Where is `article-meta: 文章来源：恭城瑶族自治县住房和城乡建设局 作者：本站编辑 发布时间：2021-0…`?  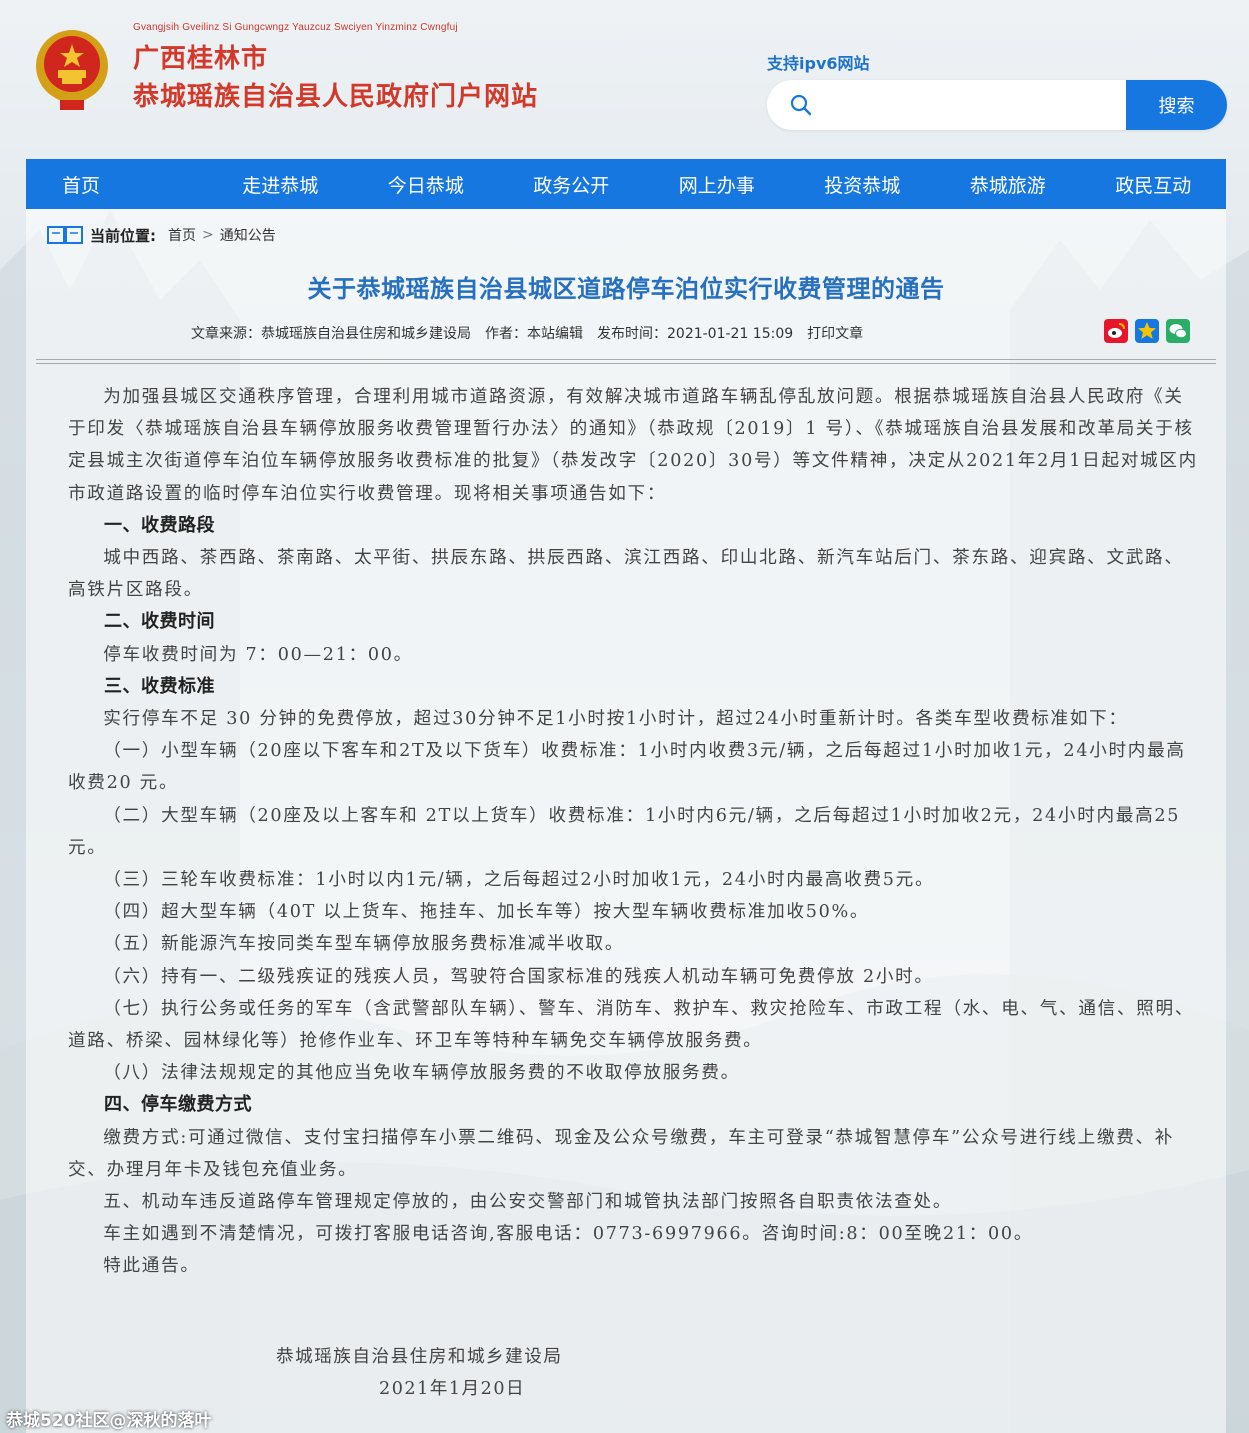 article-meta: 文章来源：恭城瑶族自治县住房和城乡建设局 作者：本站编辑 发布时间：2021-0… is located at coordinates (527, 333).